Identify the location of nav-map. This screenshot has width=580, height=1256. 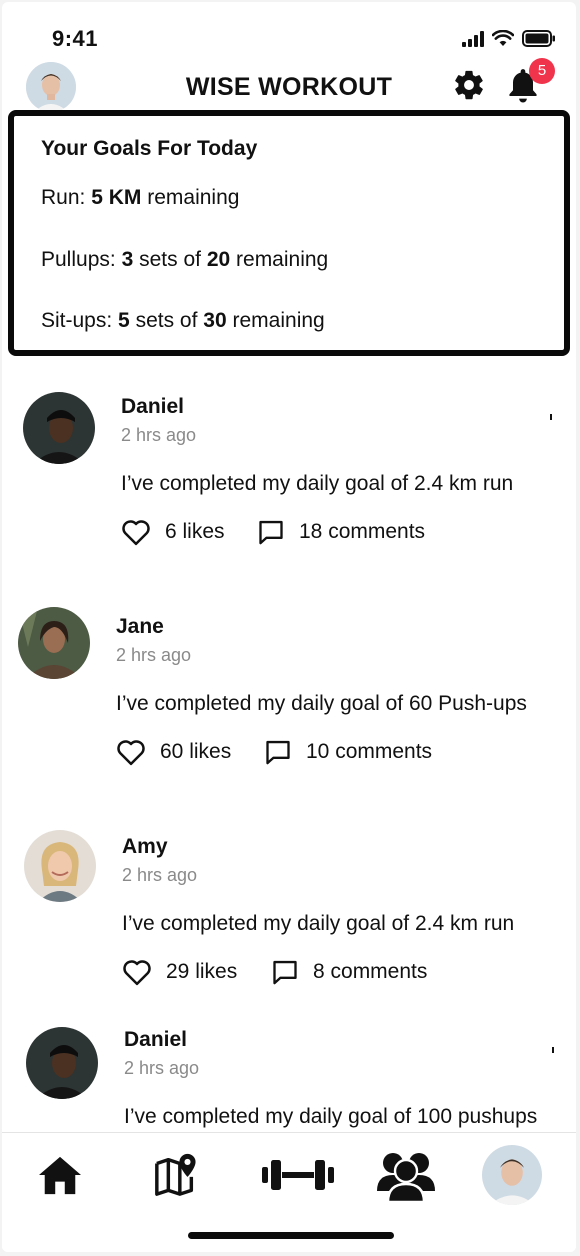
(176, 1175).